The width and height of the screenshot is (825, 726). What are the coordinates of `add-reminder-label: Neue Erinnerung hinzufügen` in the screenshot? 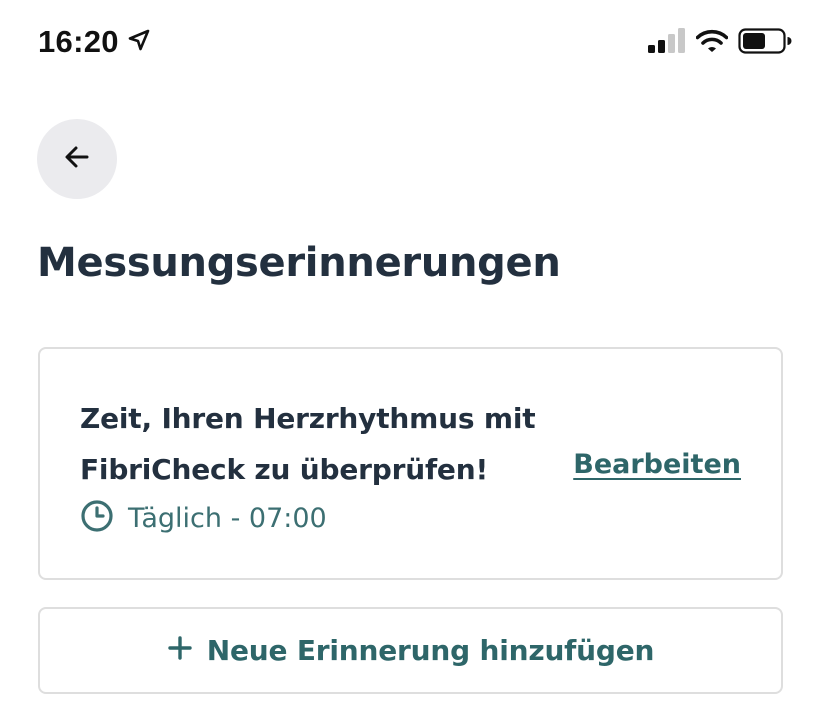 It's located at (430, 650).